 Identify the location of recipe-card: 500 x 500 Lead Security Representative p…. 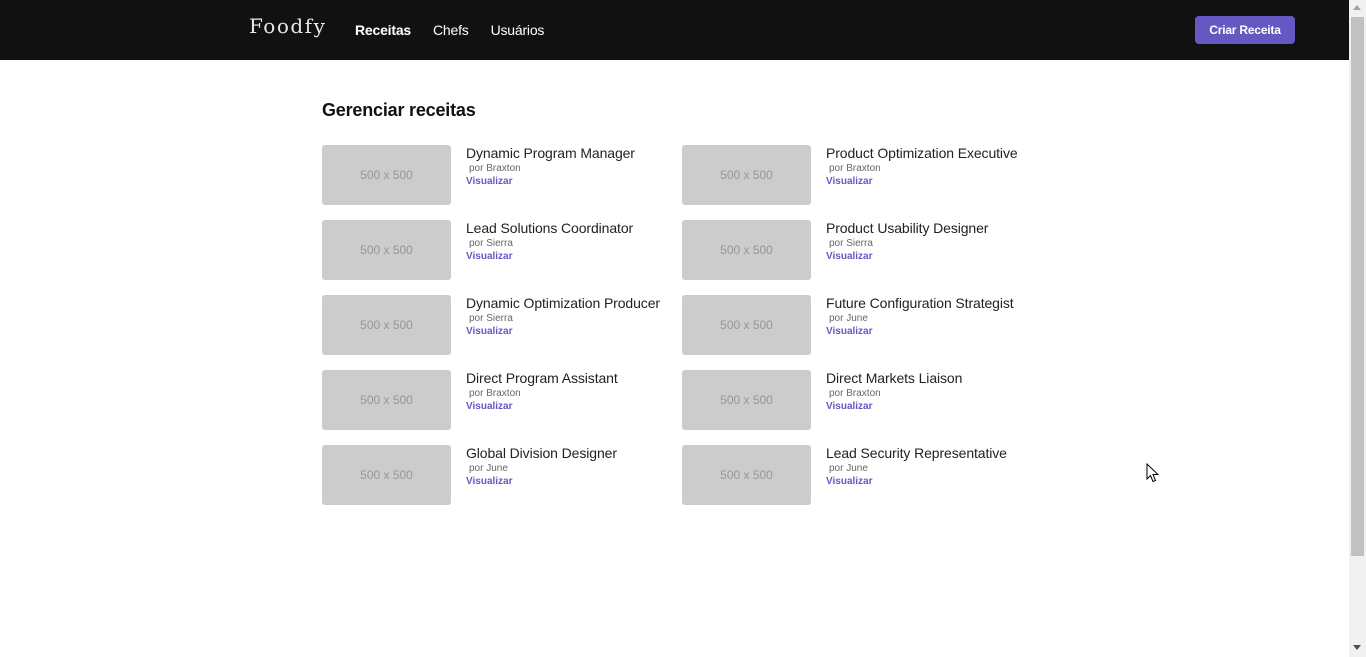
(862, 482).